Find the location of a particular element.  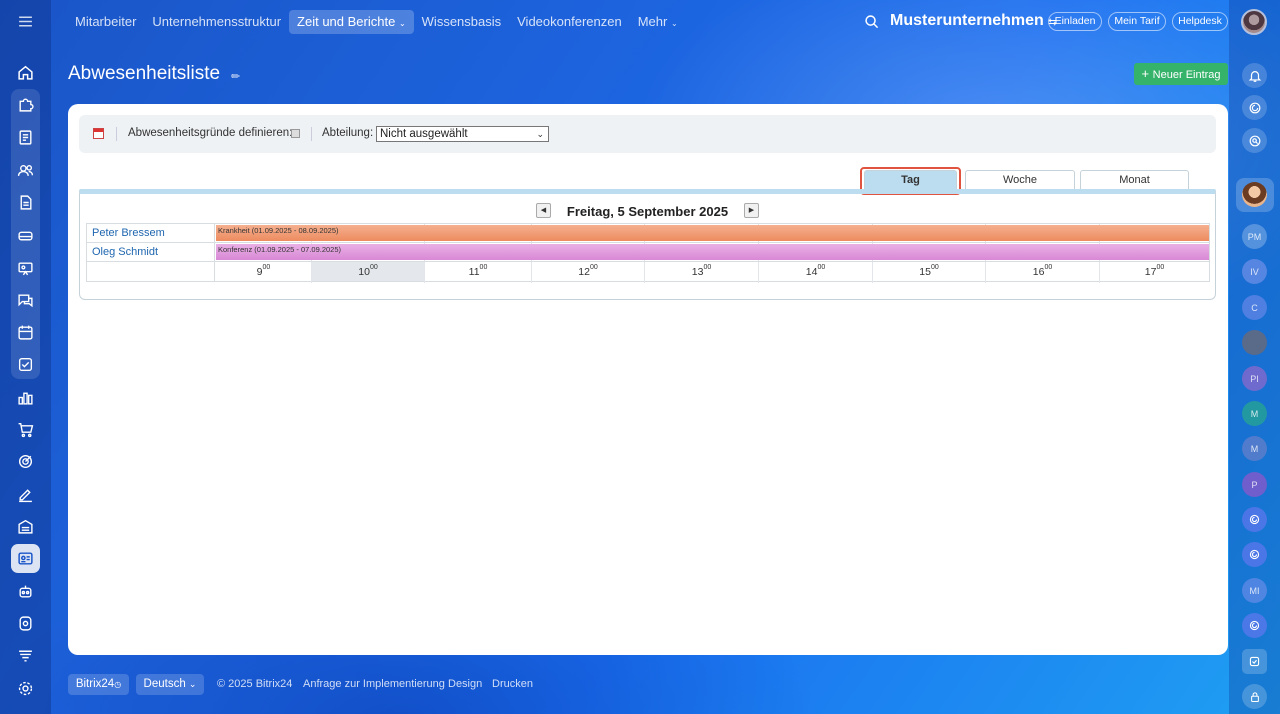

sign-icon is located at coordinates (25, 494).